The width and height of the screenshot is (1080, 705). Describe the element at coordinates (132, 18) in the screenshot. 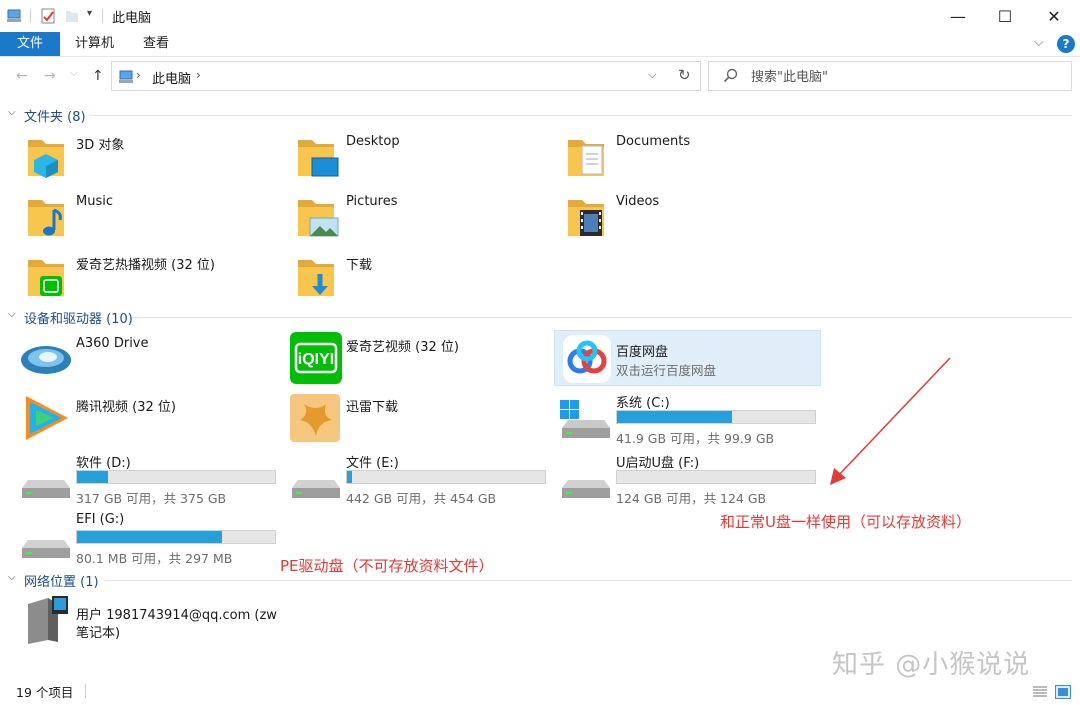

I see `window-title: 此电脑` at that location.